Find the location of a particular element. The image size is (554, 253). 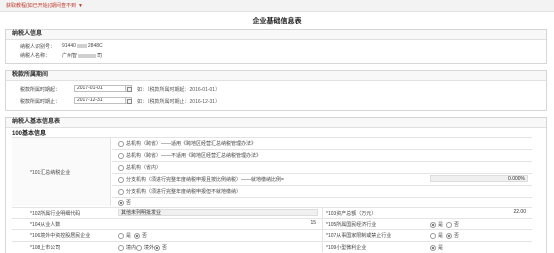

period-start-input is located at coordinates (100, 88).